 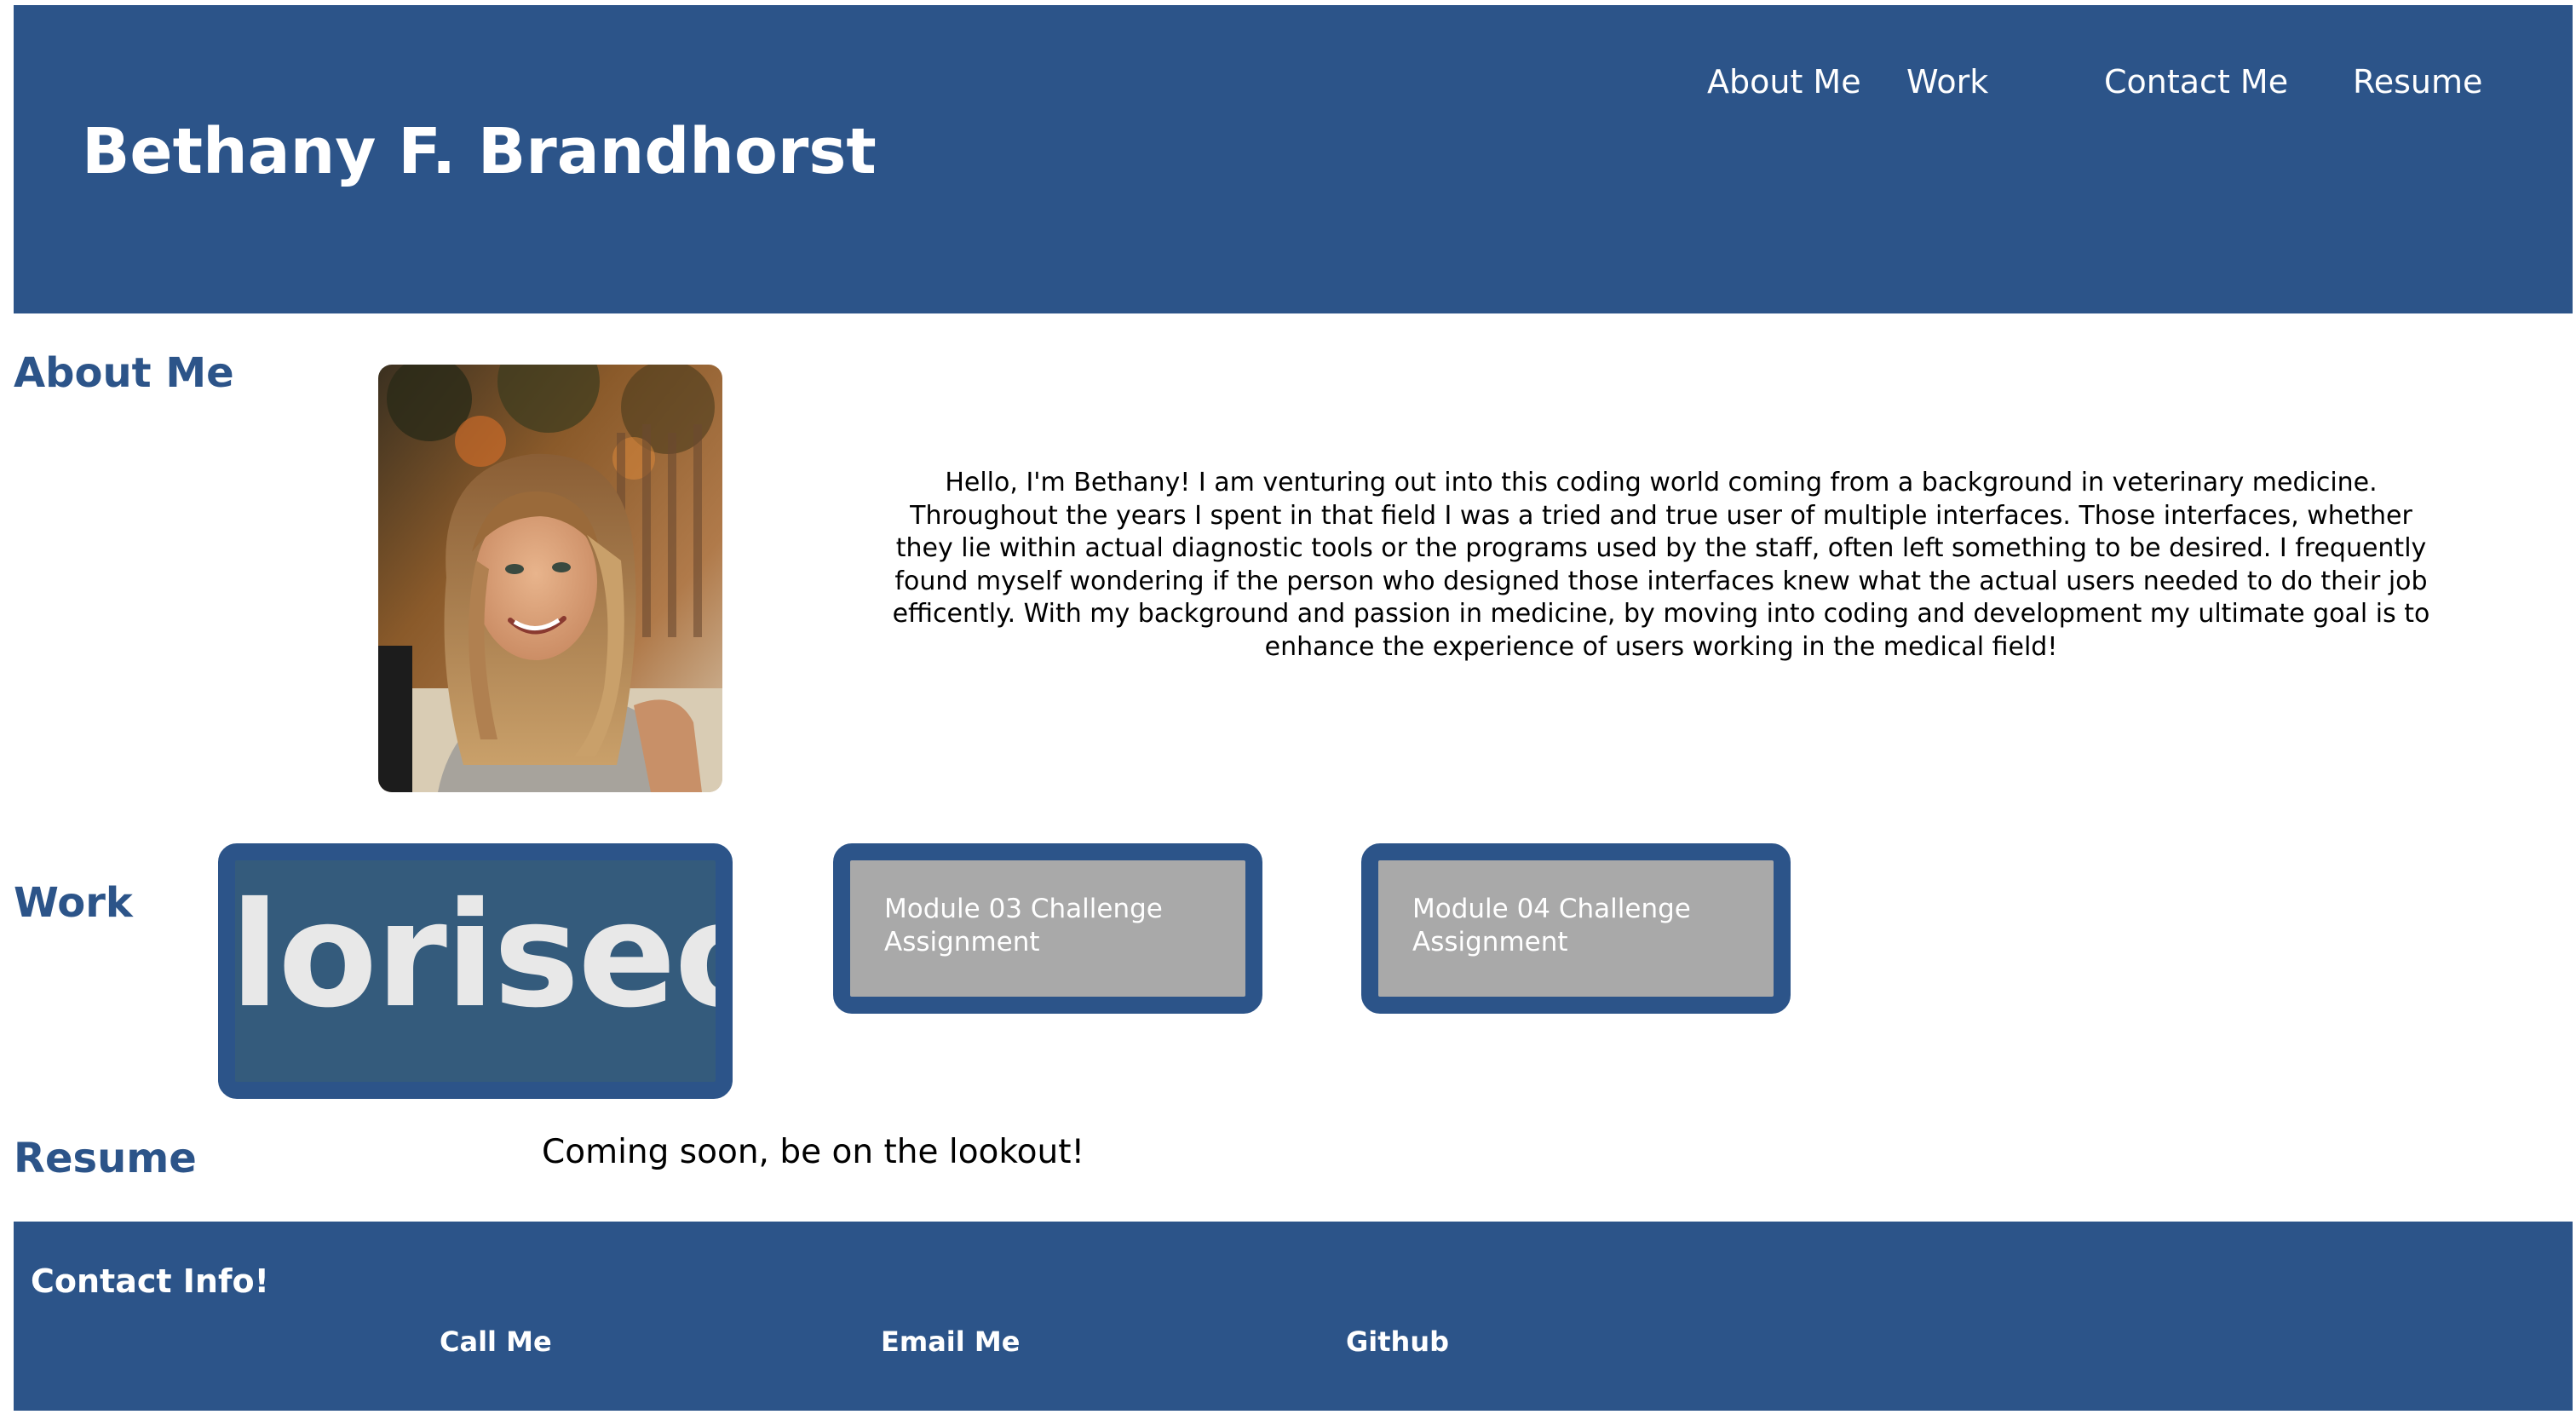 I want to click on contact-info-heading: Contact Info!, so click(x=150, y=1281).